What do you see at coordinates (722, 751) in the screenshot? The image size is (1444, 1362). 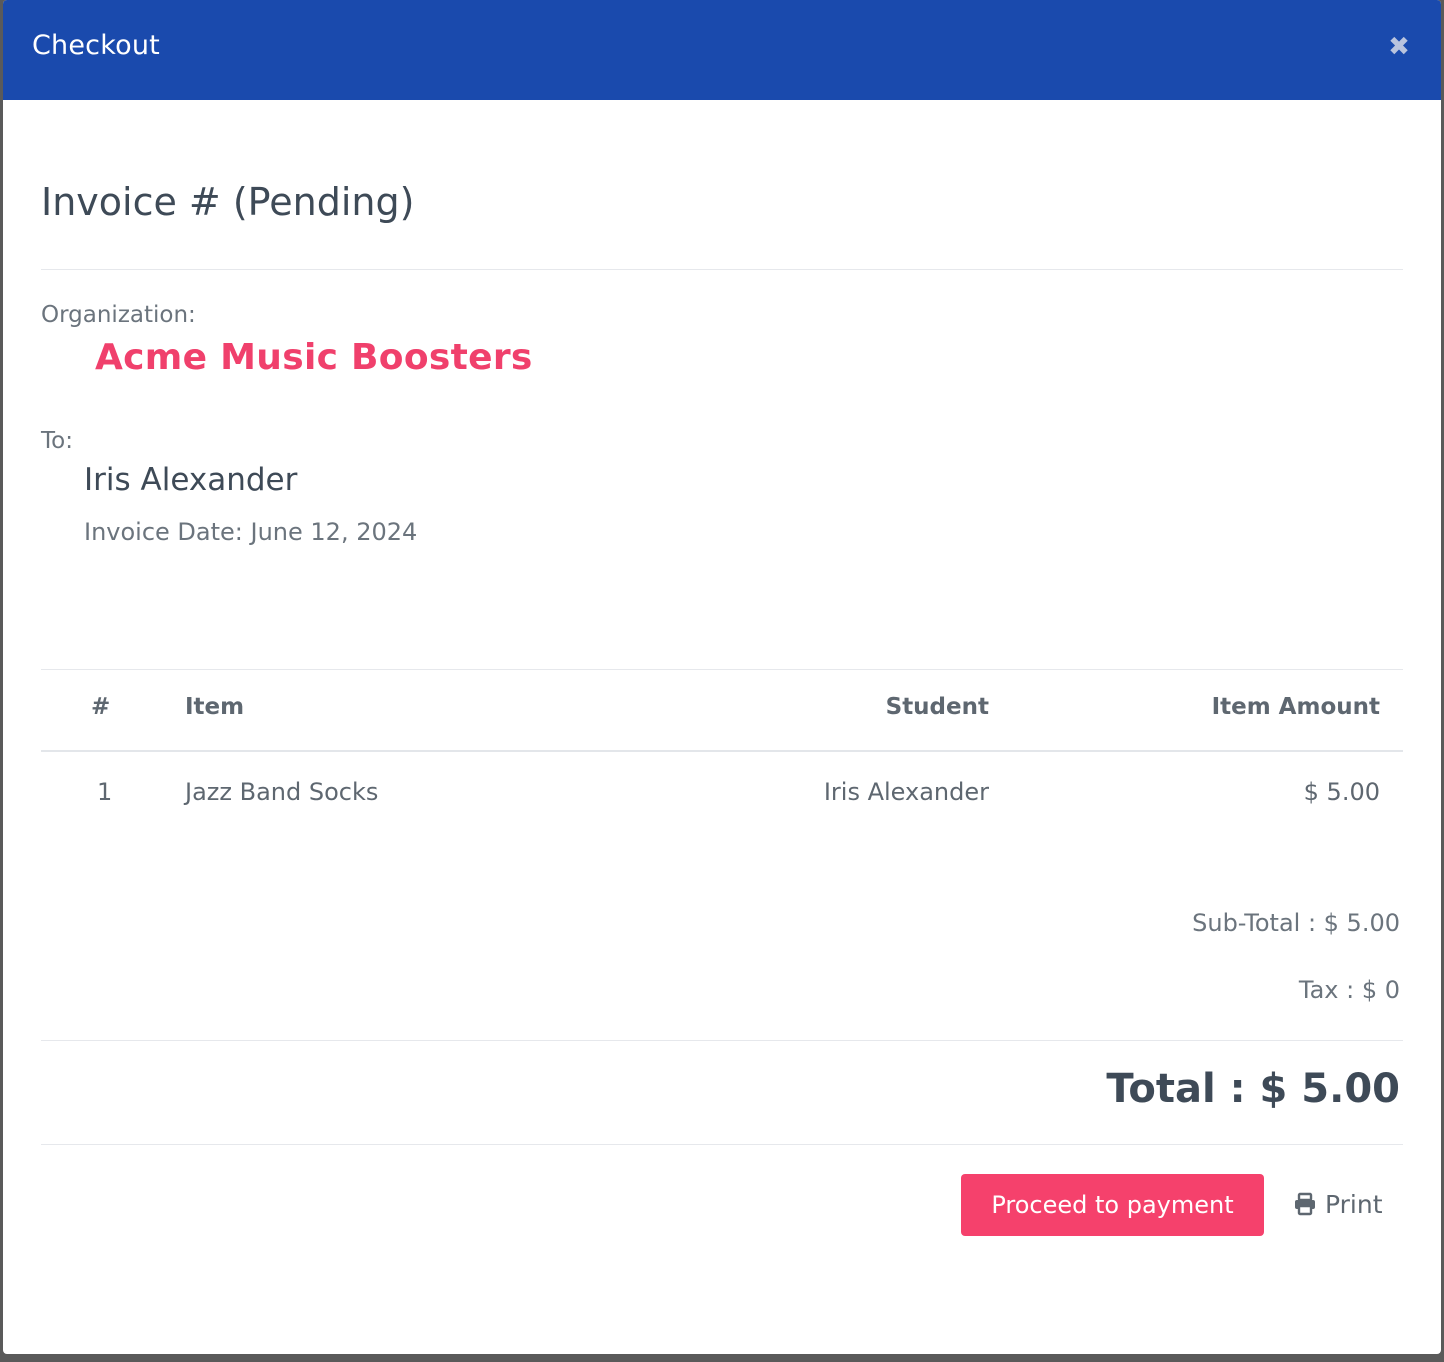 I see `table-header-divider` at bounding box center [722, 751].